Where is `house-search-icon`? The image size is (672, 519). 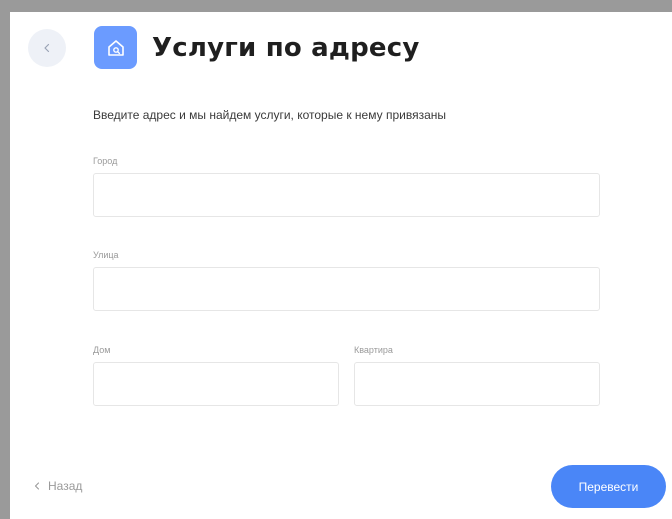 house-search-icon is located at coordinates (115, 47).